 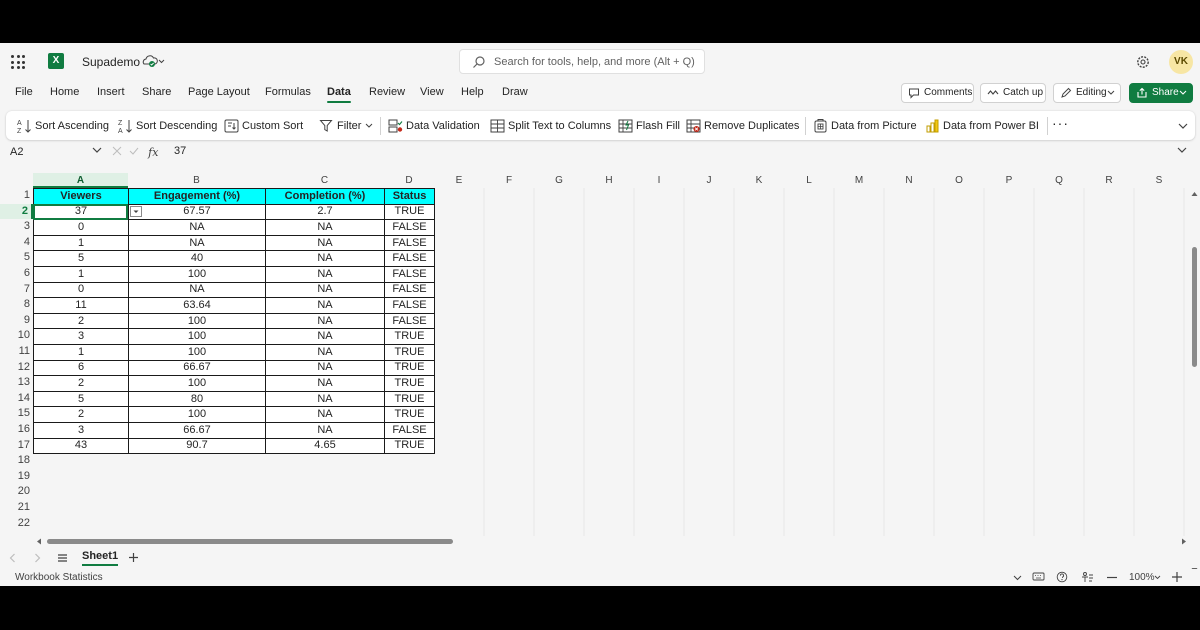 What do you see at coordinates (81, 321) in the screenshot?
I see `cell-viewers: 2` at bounding box center [81, 321].